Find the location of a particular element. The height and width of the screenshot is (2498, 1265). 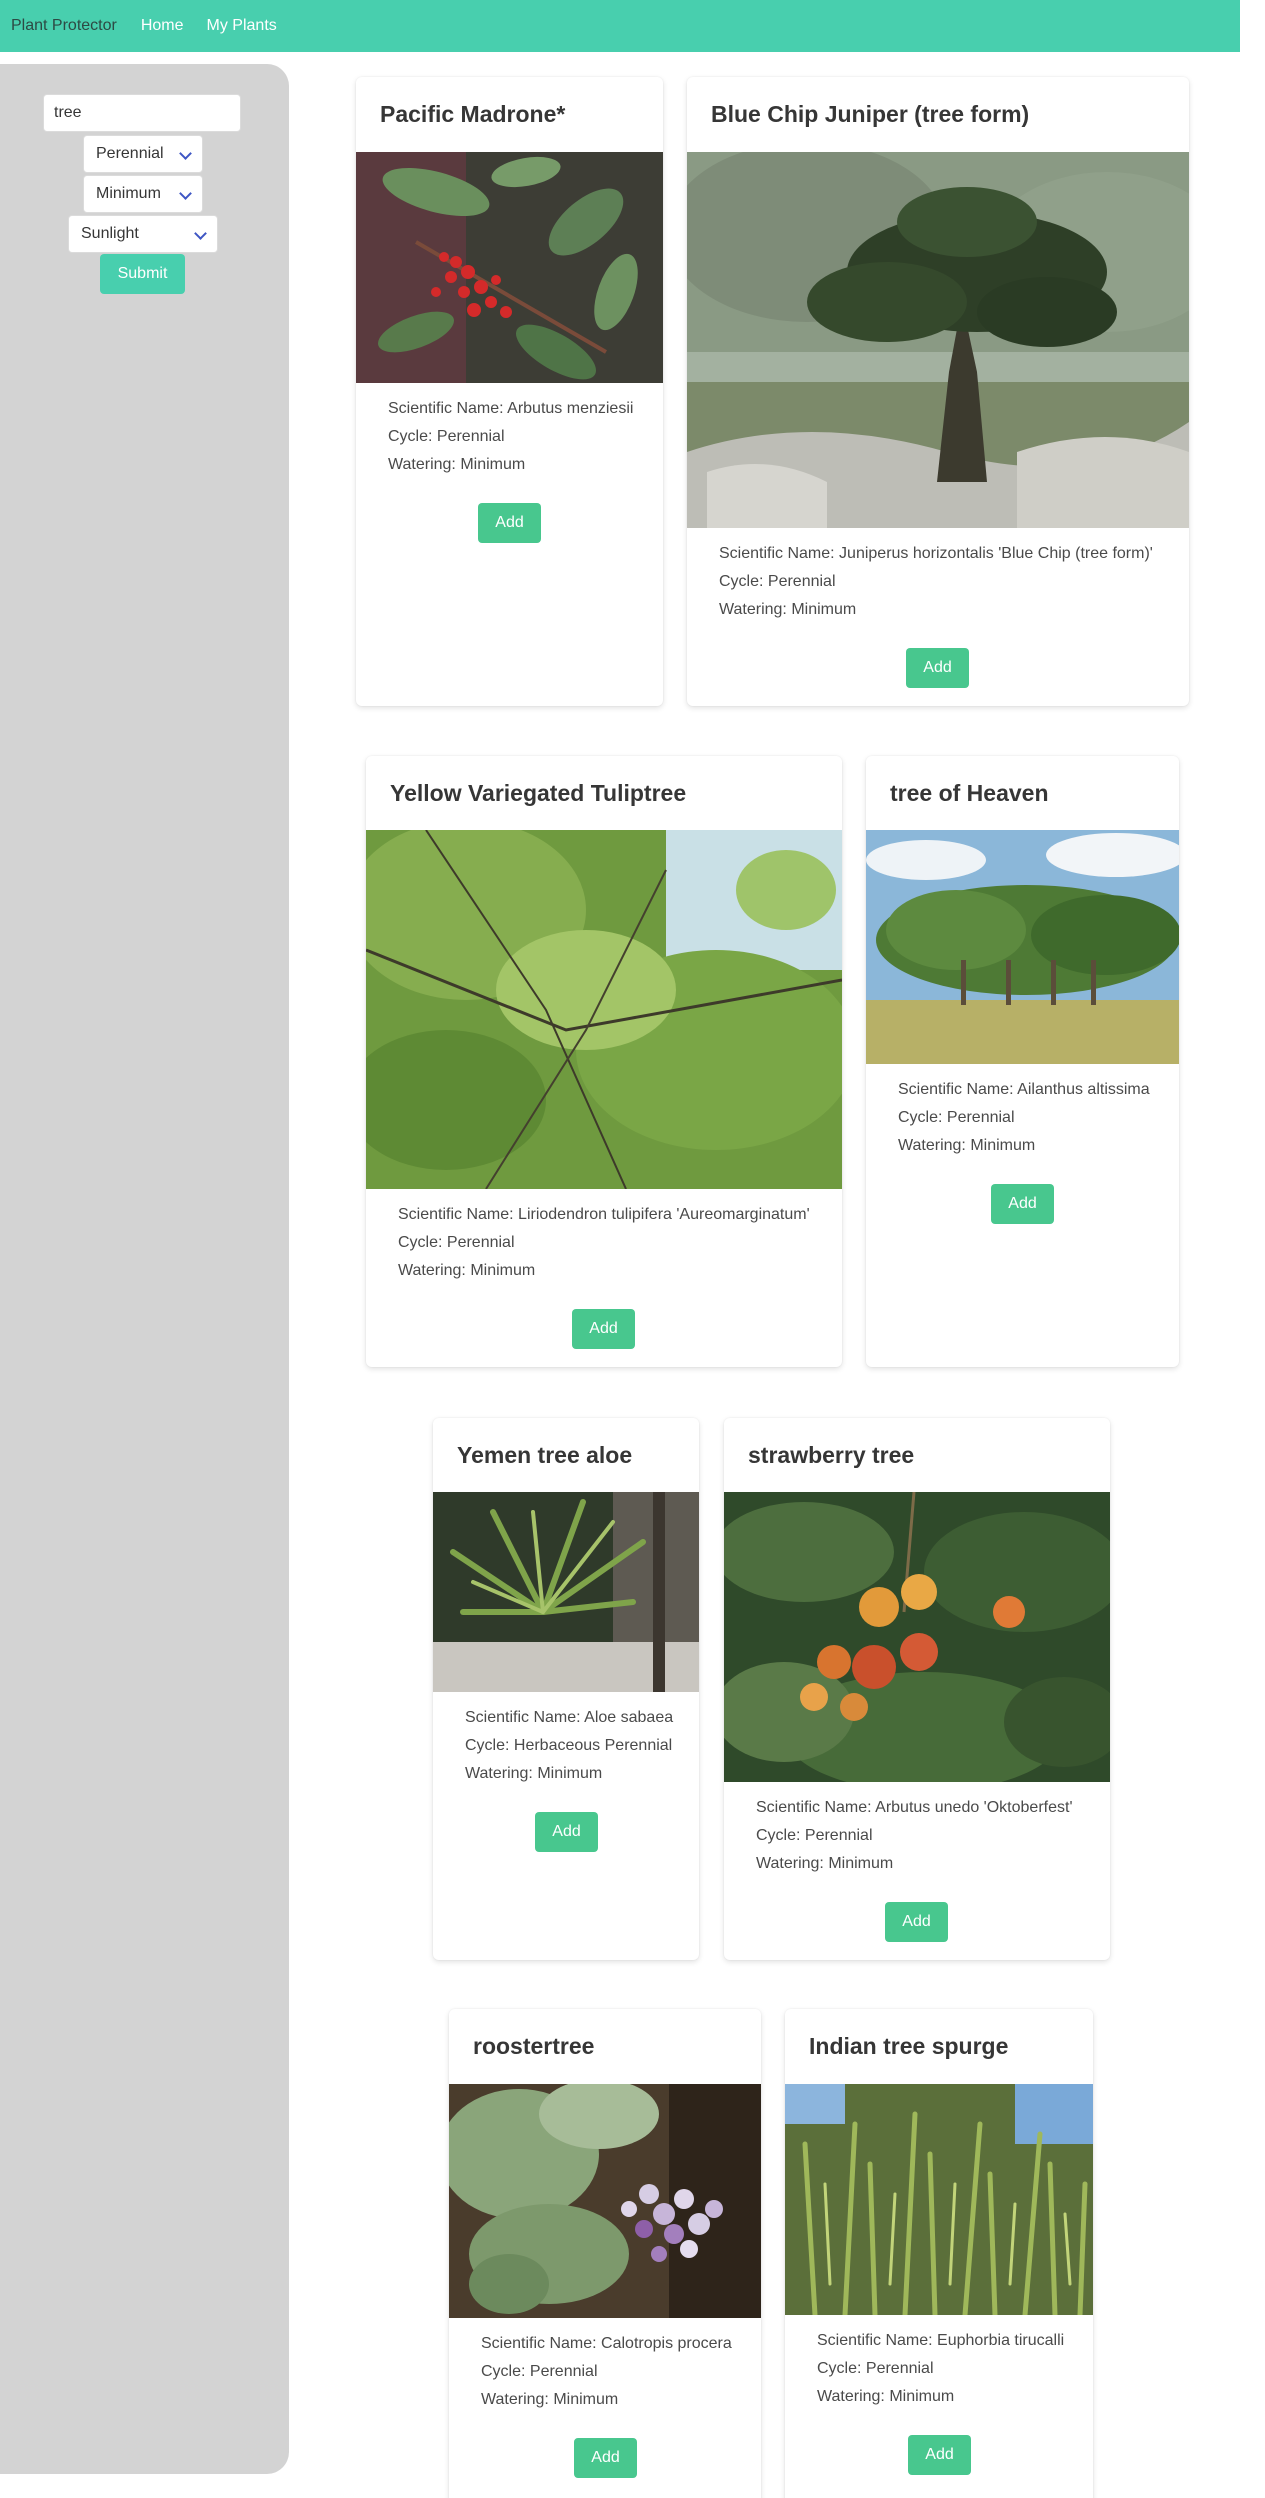

scientific-name: Scientific Name: Calotropis procera is located at coordinates (606, 2343).